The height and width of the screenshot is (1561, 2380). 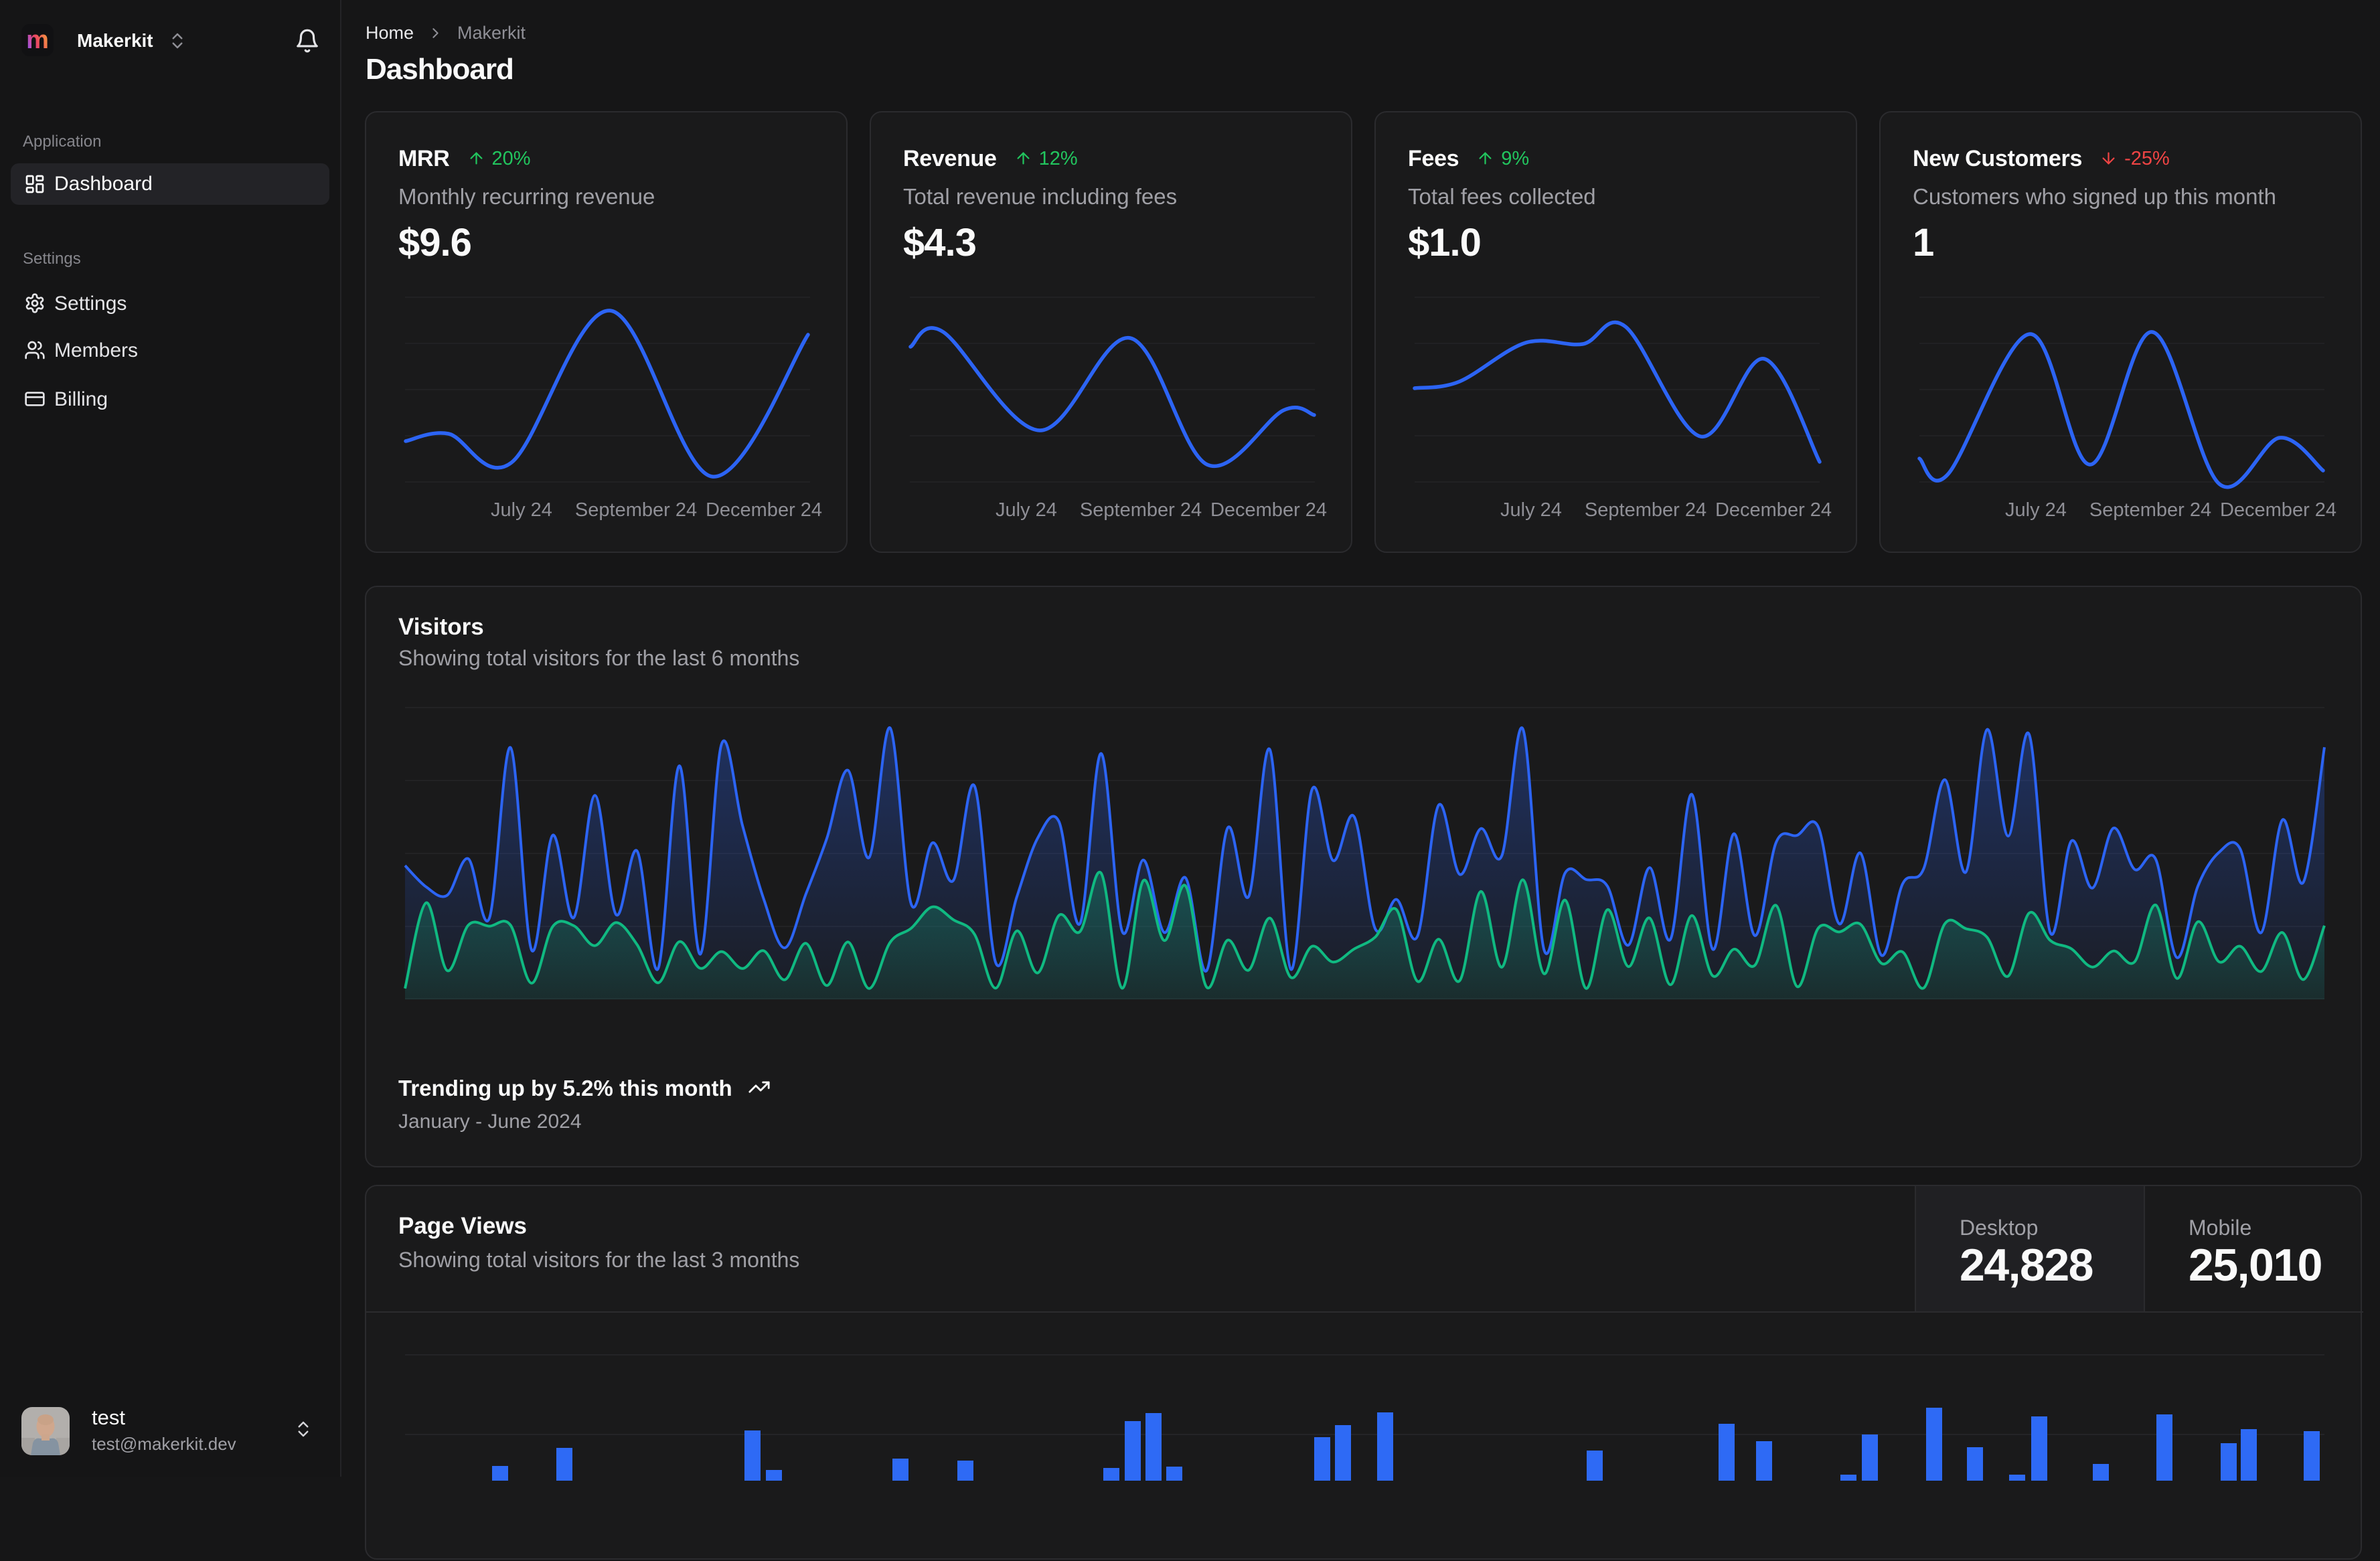 I want to click on svg-text: m, so click(x=37, y=40).